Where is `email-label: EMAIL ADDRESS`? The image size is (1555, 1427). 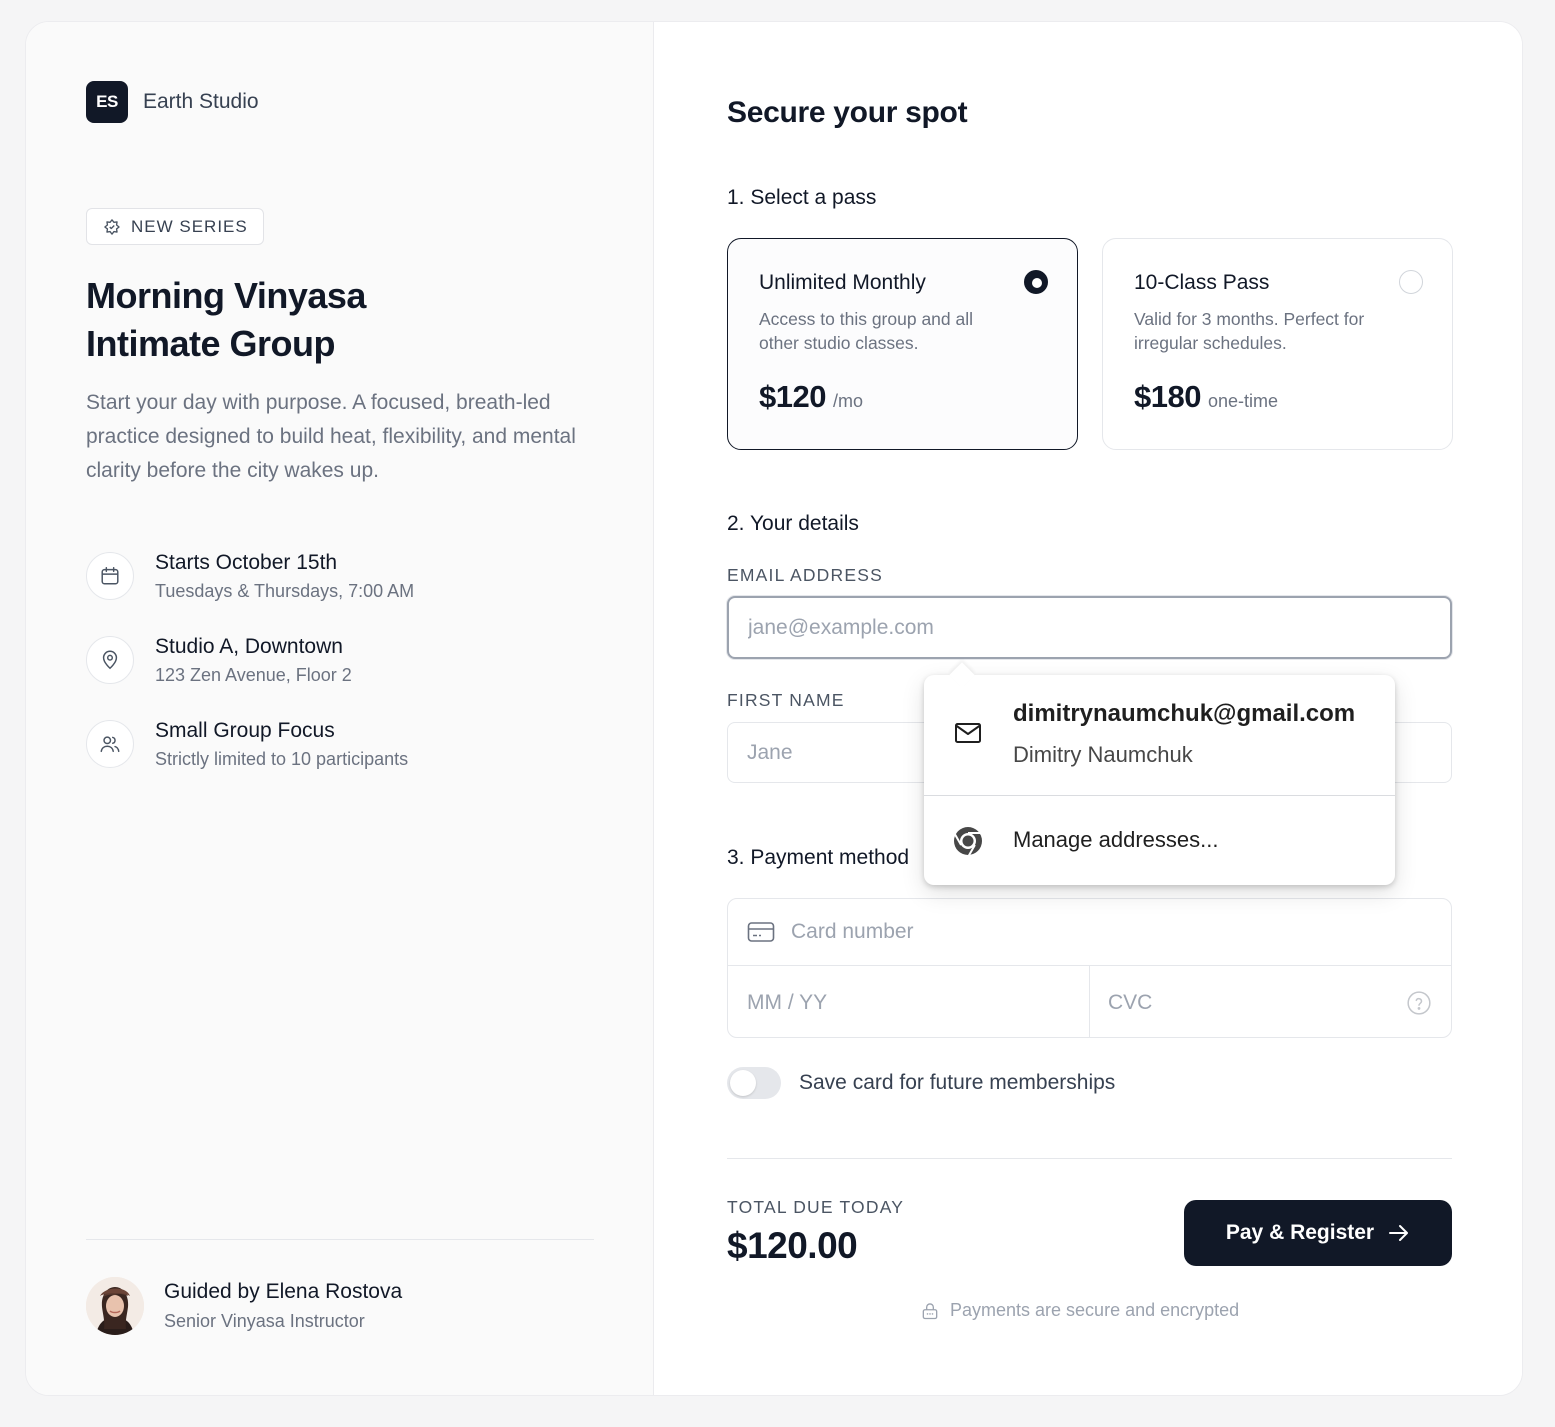 email-label: EMAIL ADDRESS is located at coordinates (805, 575).